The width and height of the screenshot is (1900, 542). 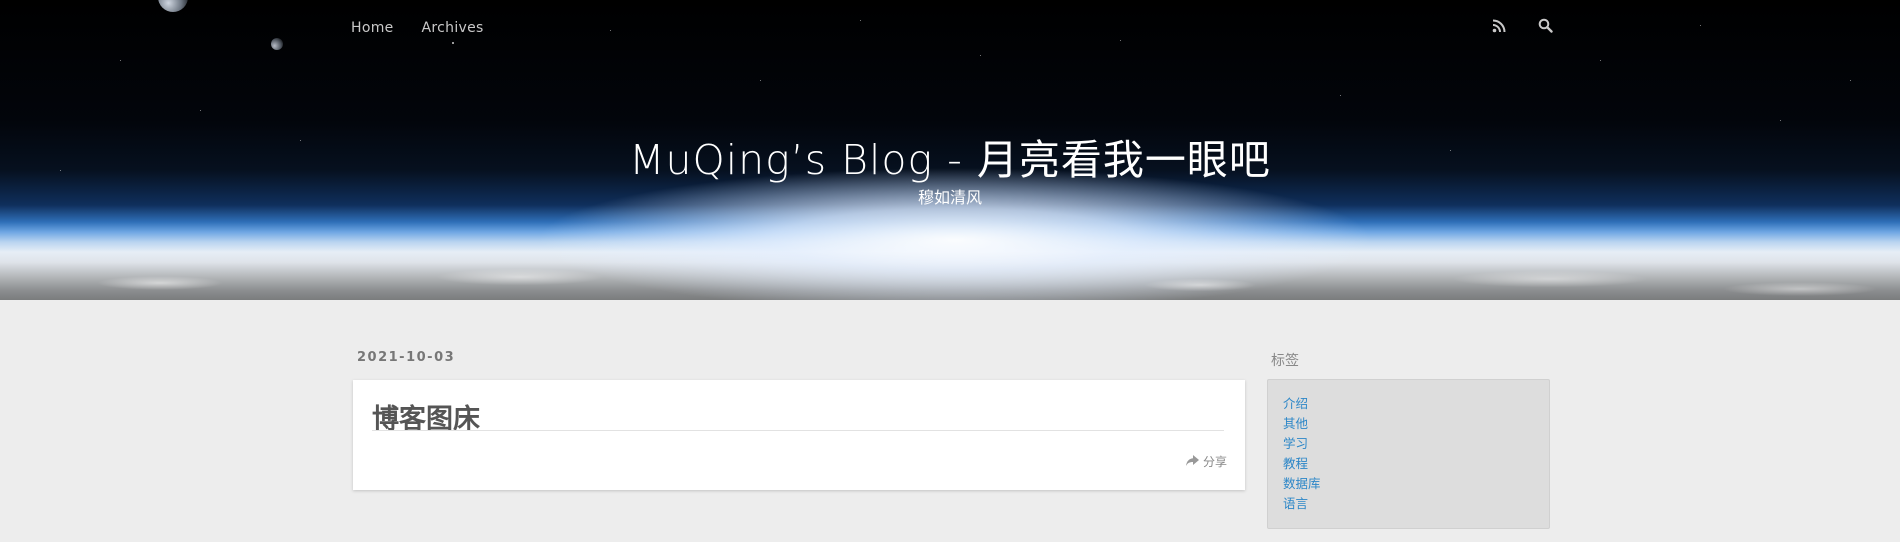 I want to click on tag-list: 介绍 其他 学习 教程 数据库 语言, so click(x=1408, y=454).